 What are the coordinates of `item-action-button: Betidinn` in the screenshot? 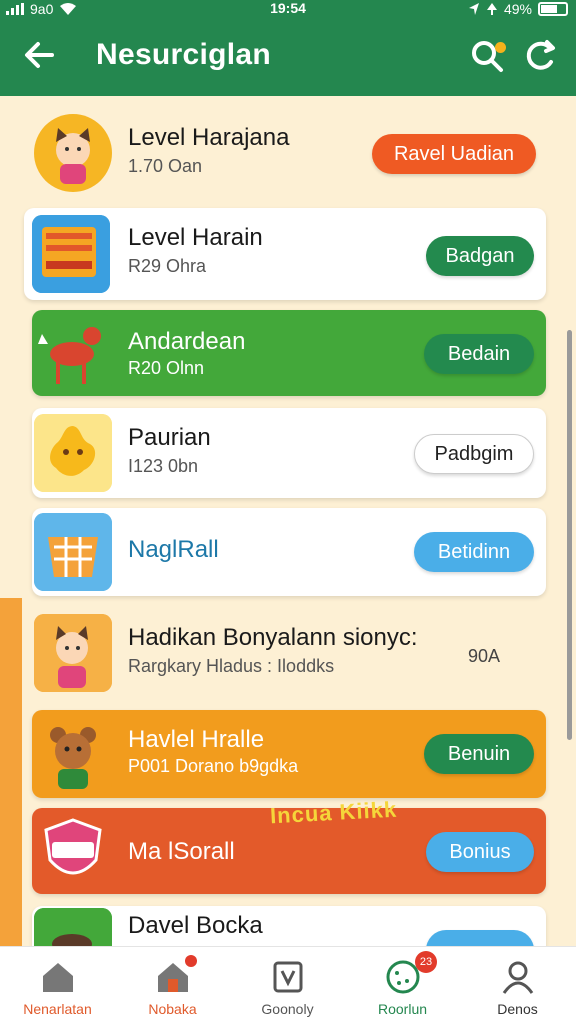 It's located at (474, 552).